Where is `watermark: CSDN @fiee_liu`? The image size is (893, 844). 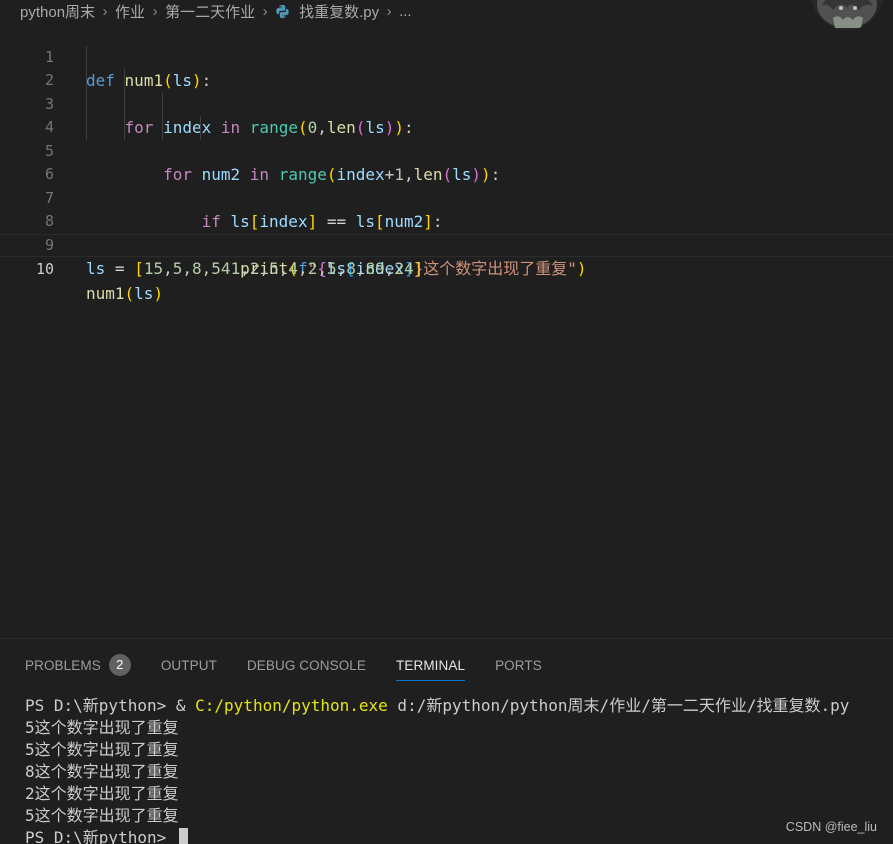
watermark: CSDN @fiee_liu is located at coordinates (831, 827).